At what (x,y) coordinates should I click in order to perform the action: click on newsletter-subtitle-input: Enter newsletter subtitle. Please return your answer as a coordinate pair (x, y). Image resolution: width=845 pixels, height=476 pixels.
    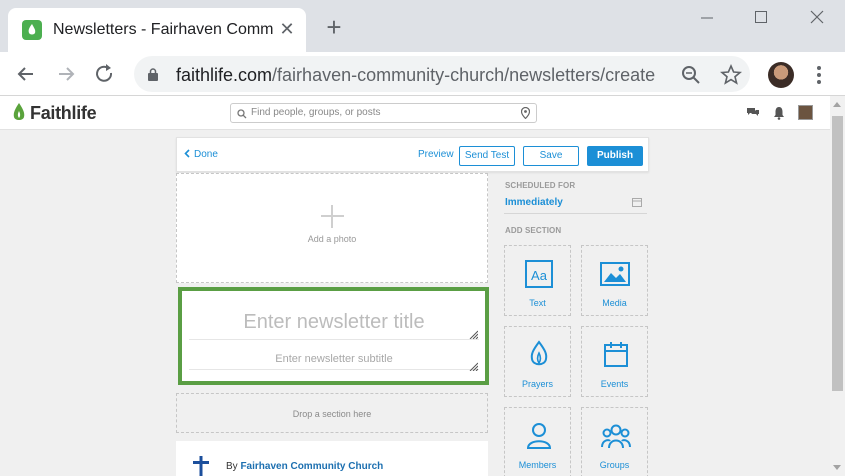
    Looking at the image, I should click on (334, 357).